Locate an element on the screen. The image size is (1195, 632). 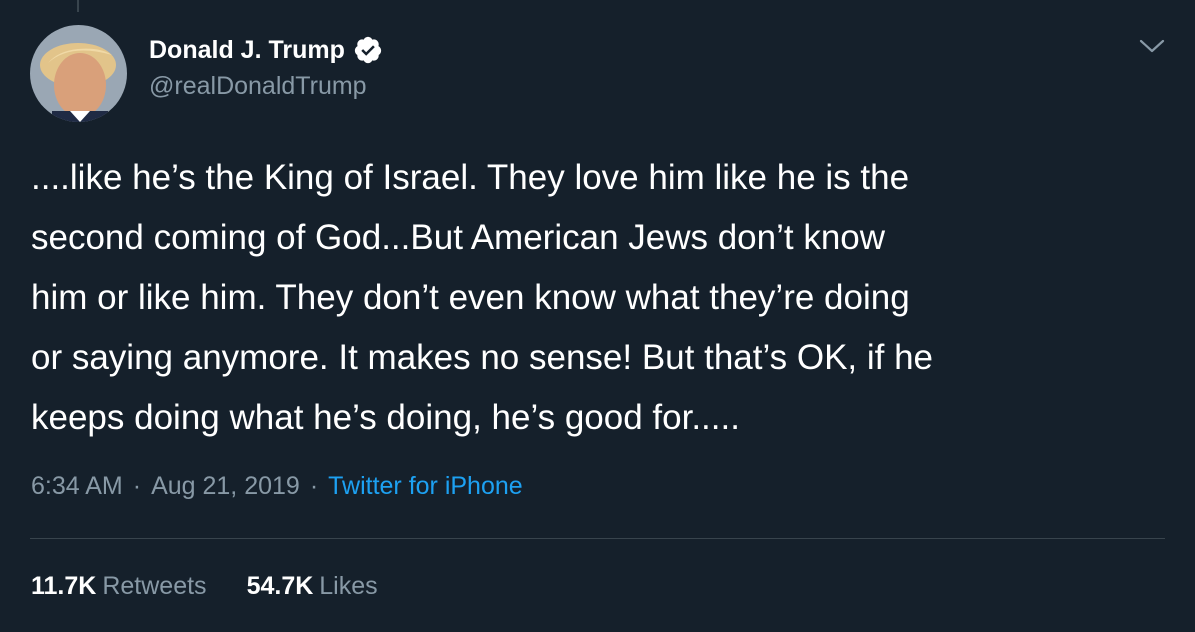
author-handle: @realDonaldTrump is located at coordinates (258, 86).